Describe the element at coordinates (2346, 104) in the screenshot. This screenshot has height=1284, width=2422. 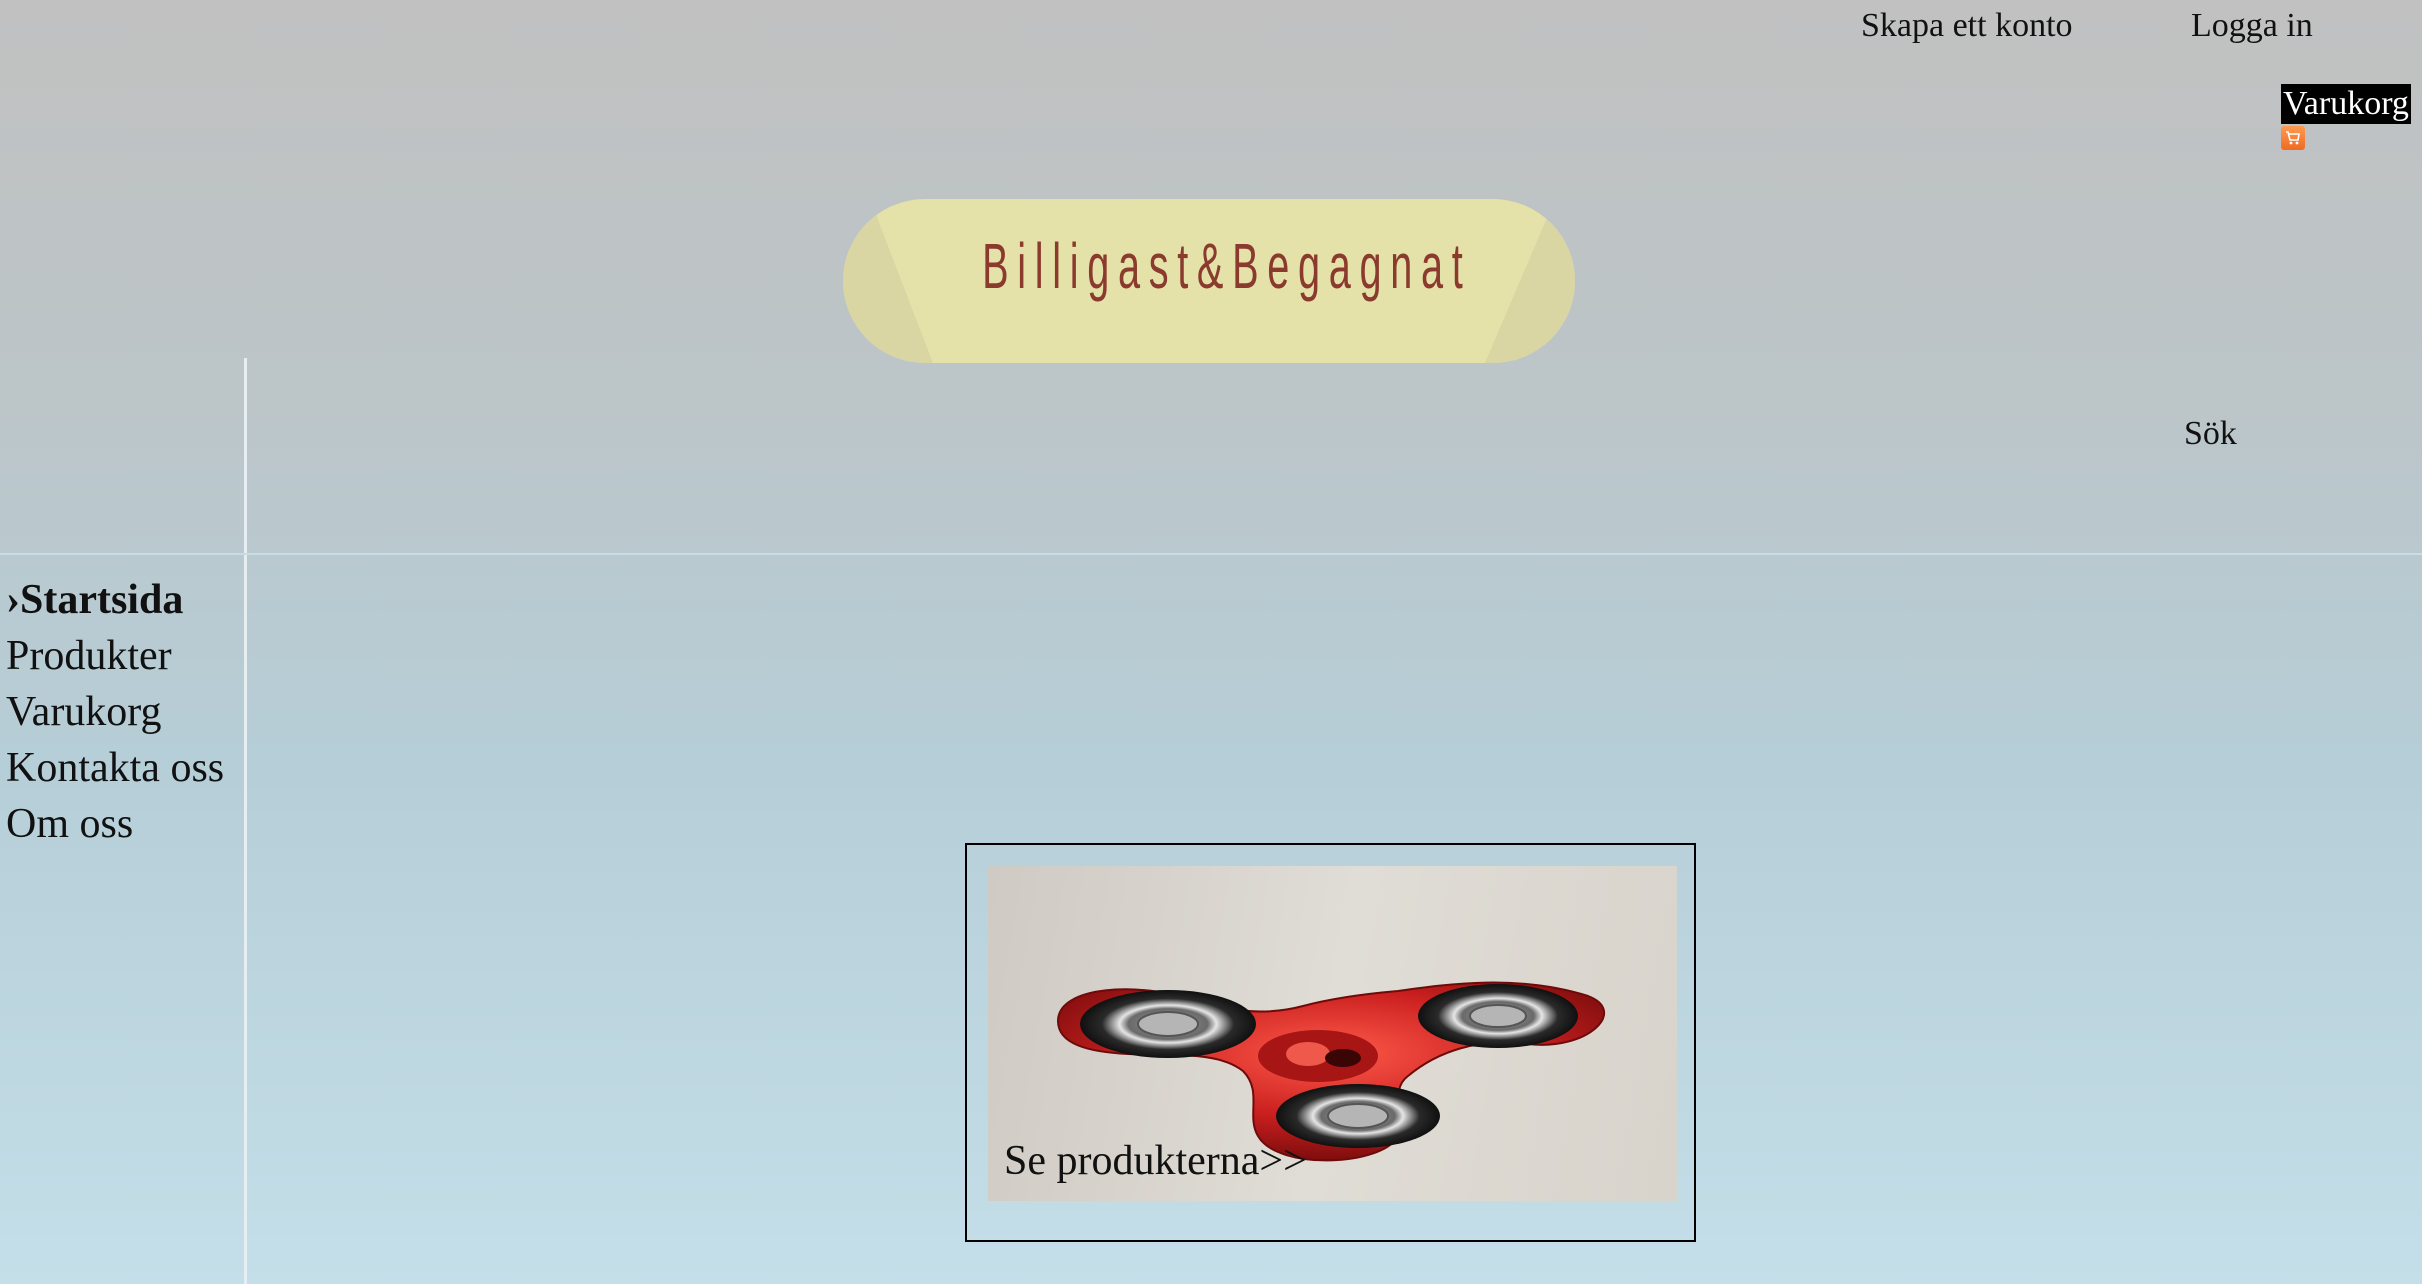
I see `cart-label: Varukorg` at that location.